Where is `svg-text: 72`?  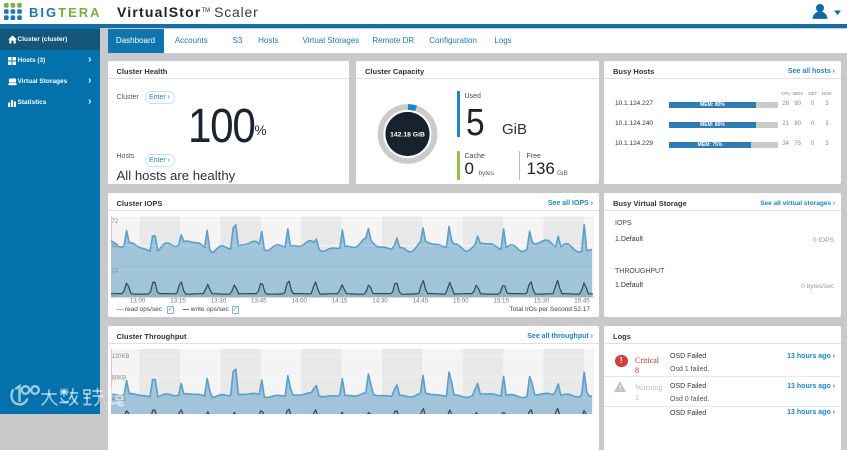
svg-text: 72 is located at coordinates (114, 222).